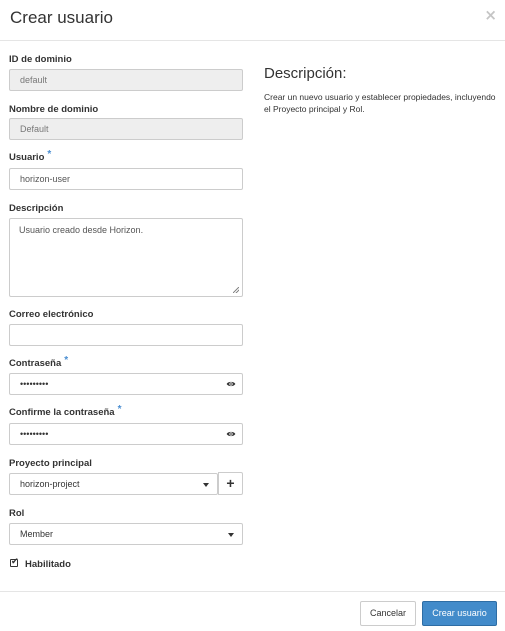  I want to click on email-label: Correo electrónico, so click(51, 314).